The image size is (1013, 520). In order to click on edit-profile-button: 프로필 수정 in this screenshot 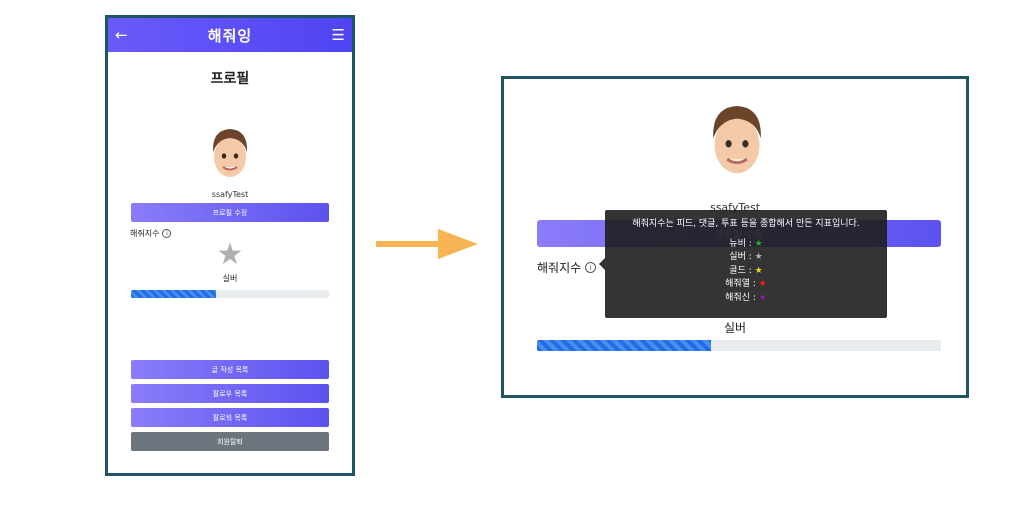, I will do `click(230, 212)`.